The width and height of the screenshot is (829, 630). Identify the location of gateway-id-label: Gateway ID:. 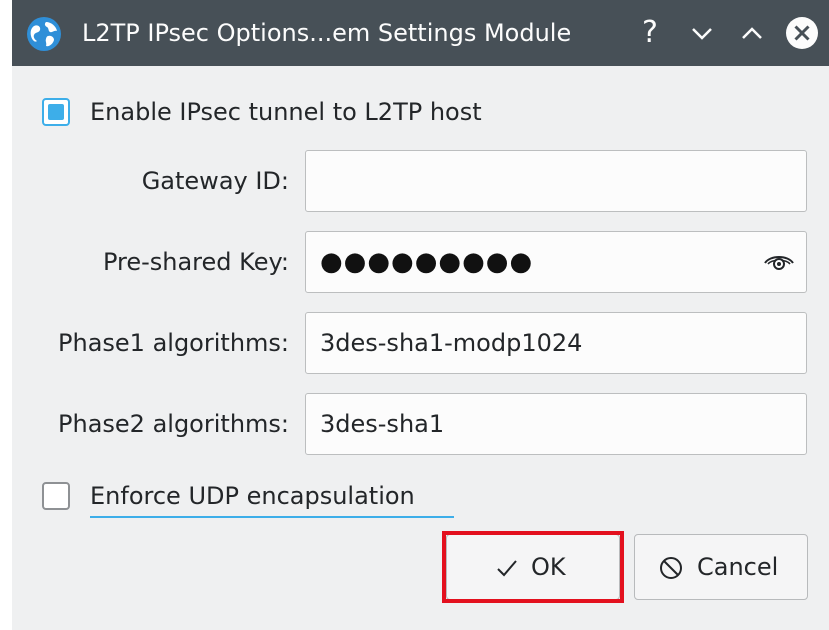
(215, 181).